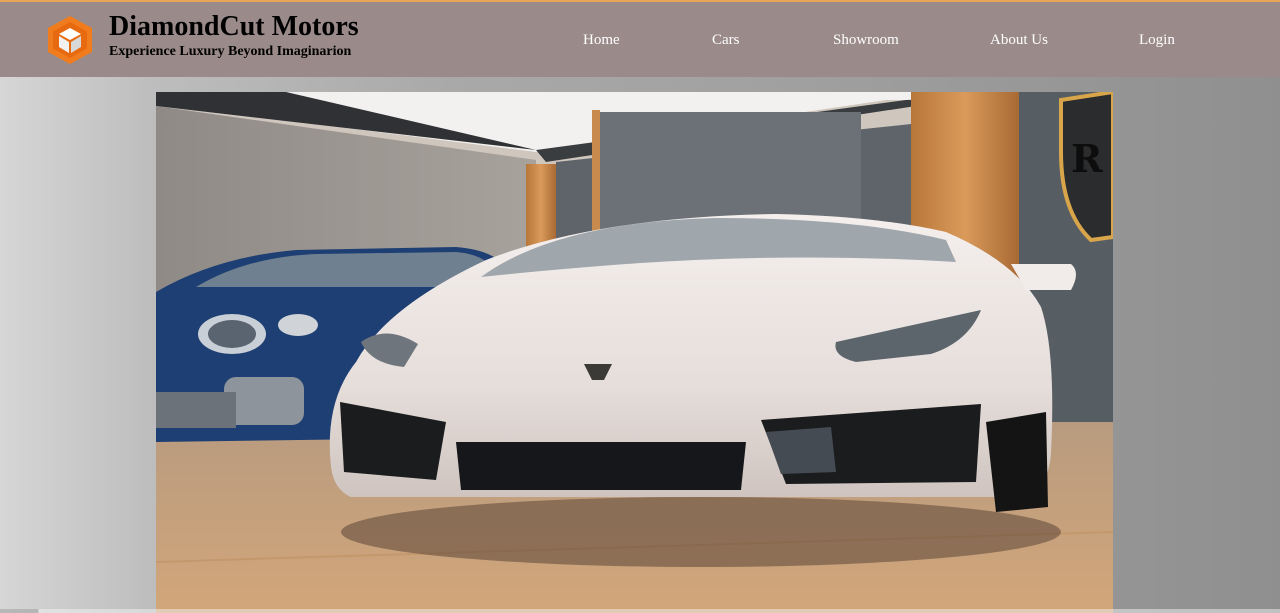 The height and width of the screenshot is (613, 1280). What do you see at coordinates (1019, 40) in the screenshot?
I see `nav-about-us-link: About Us` at bounding box center [1019, 40].